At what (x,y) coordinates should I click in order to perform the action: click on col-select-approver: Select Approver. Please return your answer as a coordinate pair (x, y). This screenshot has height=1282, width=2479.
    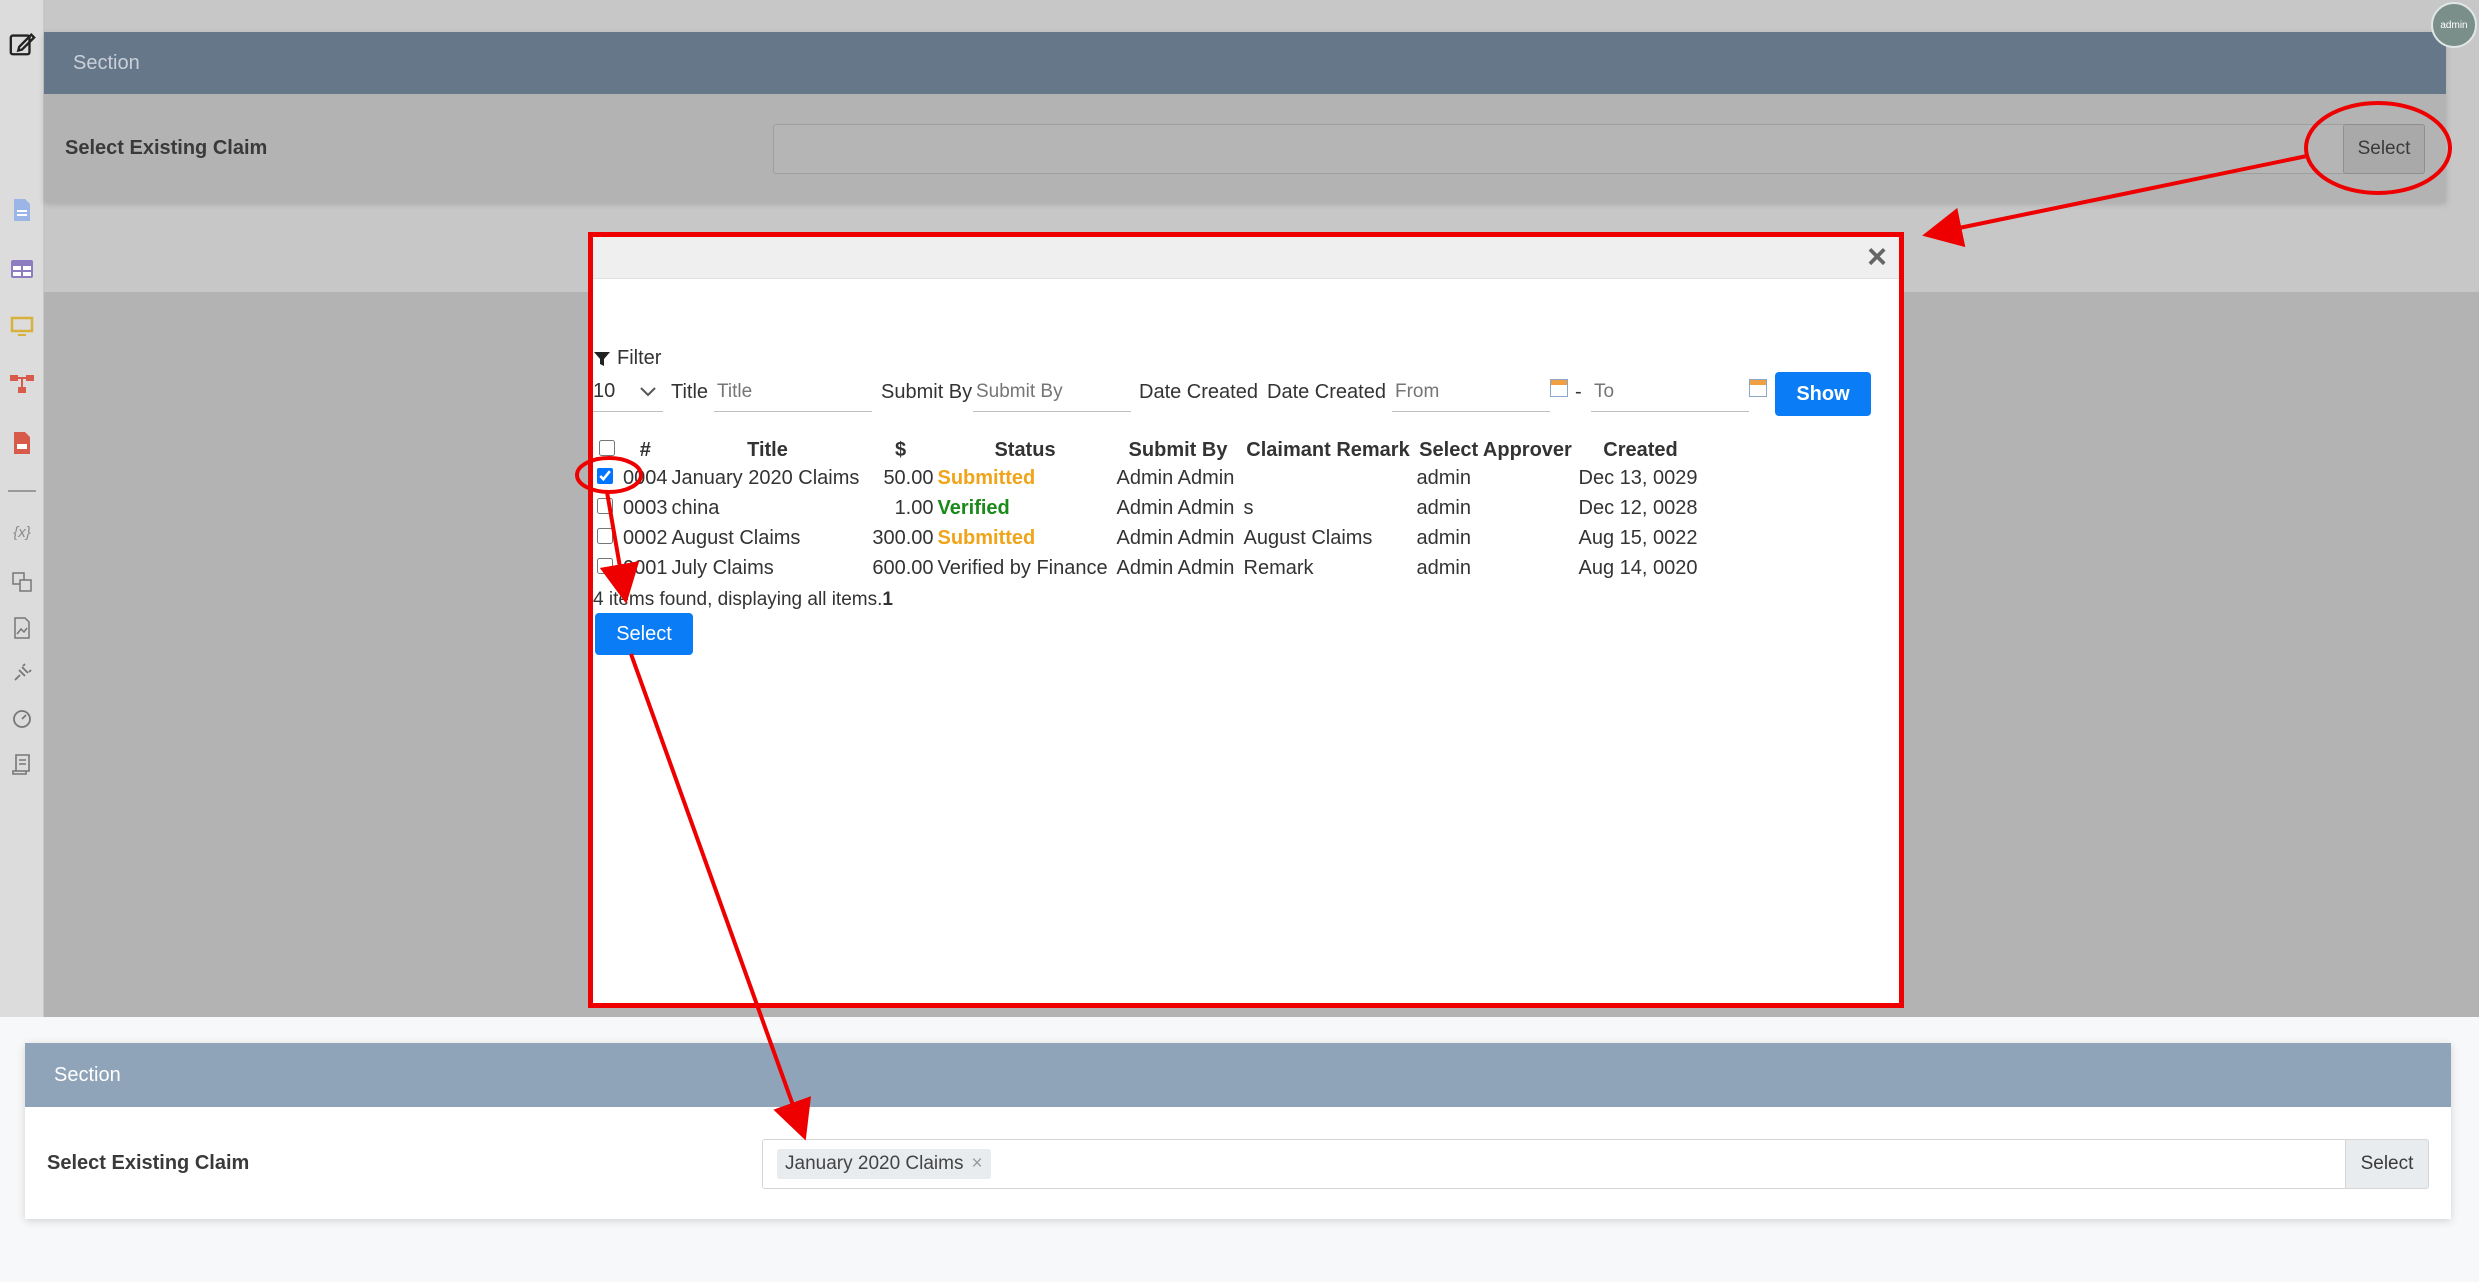
    Looking at the image, I should click on (1496, 450).